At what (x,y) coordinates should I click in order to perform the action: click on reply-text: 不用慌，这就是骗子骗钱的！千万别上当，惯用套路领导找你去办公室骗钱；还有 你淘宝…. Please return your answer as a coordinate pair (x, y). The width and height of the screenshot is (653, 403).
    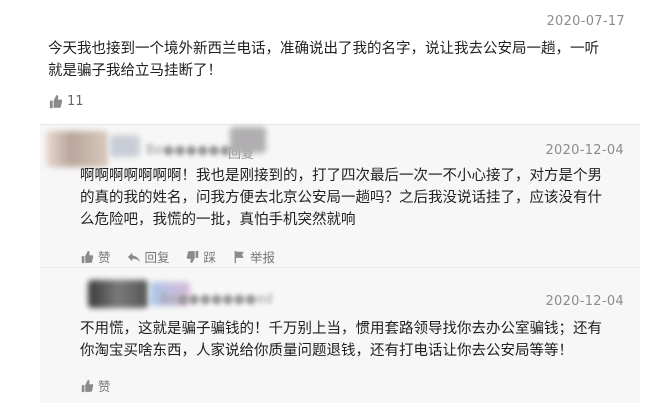
    Looking at the image, I should click on (355, 340).